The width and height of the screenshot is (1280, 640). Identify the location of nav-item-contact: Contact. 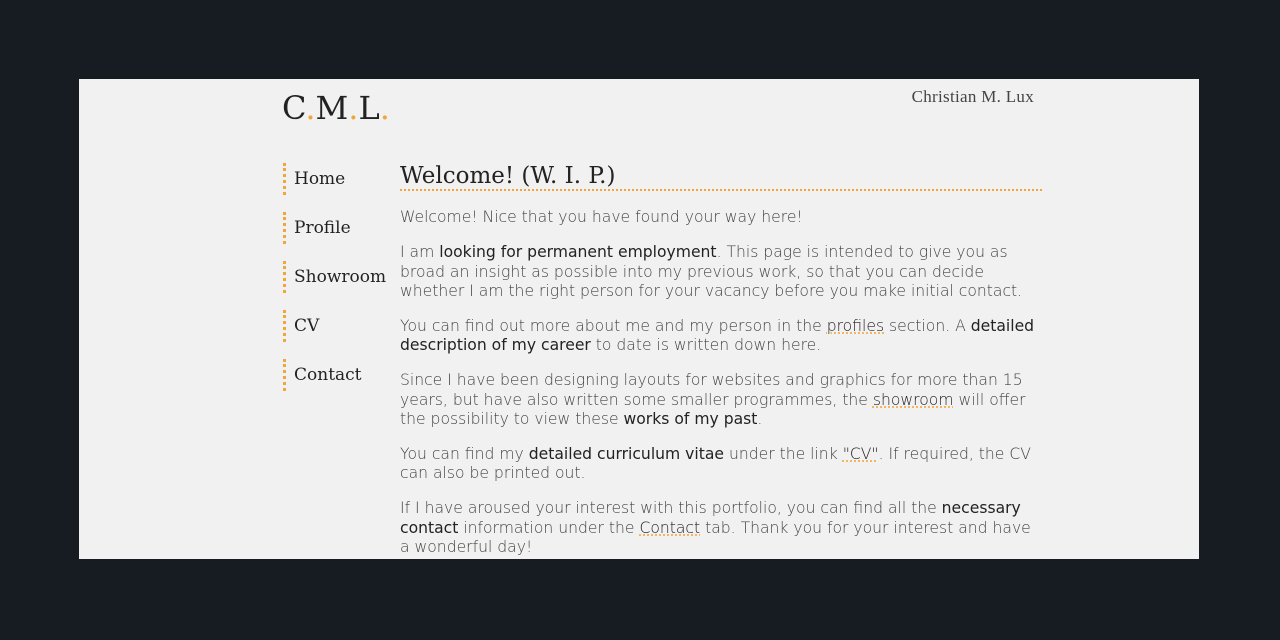
(338, 375).